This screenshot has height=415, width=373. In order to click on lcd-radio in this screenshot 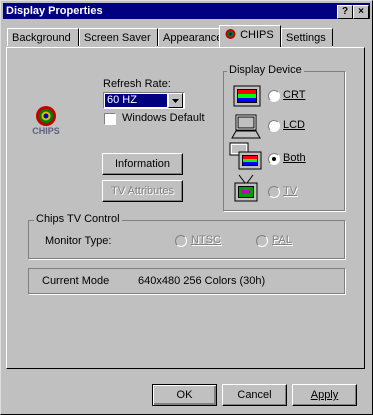, I will do `click(274, 126)`.